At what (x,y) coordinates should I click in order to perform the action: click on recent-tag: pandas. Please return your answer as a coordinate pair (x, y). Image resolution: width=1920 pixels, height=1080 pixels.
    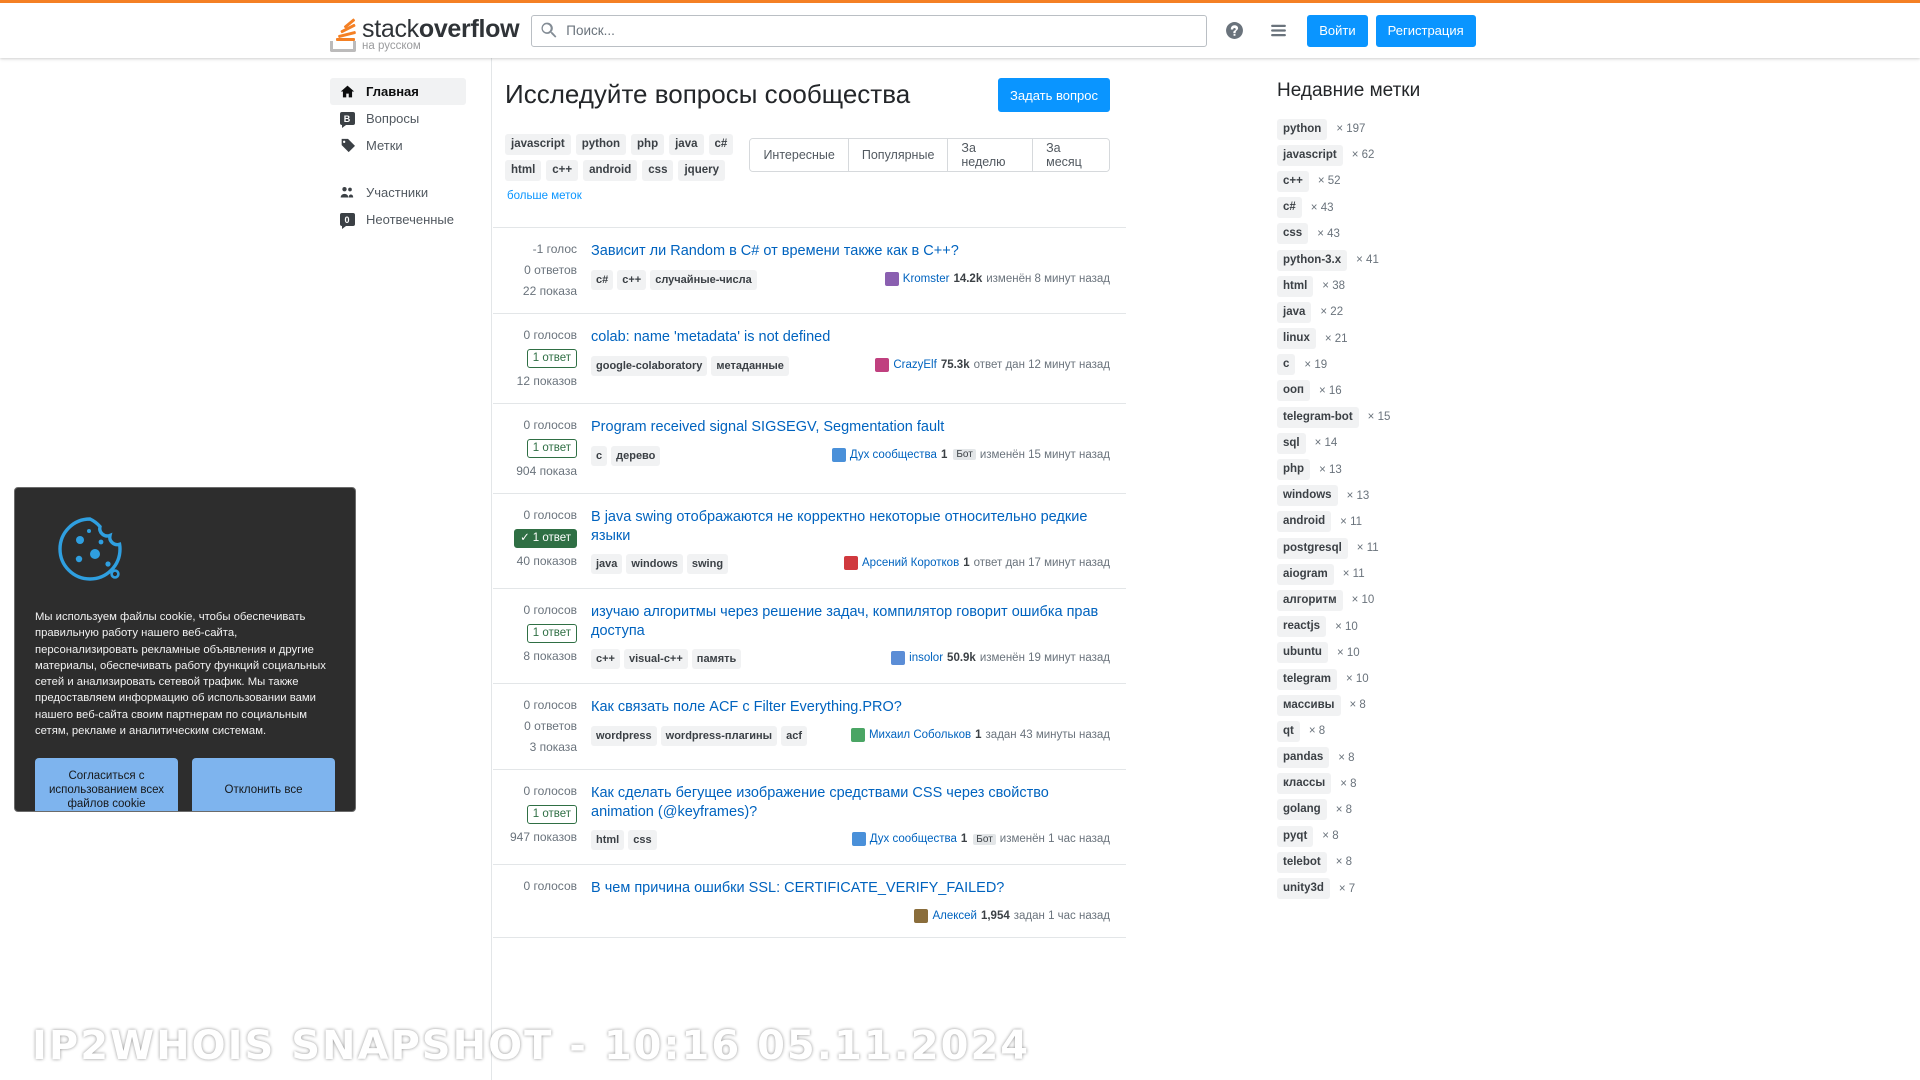
    Looking at the image, I should click on (1303, 758).